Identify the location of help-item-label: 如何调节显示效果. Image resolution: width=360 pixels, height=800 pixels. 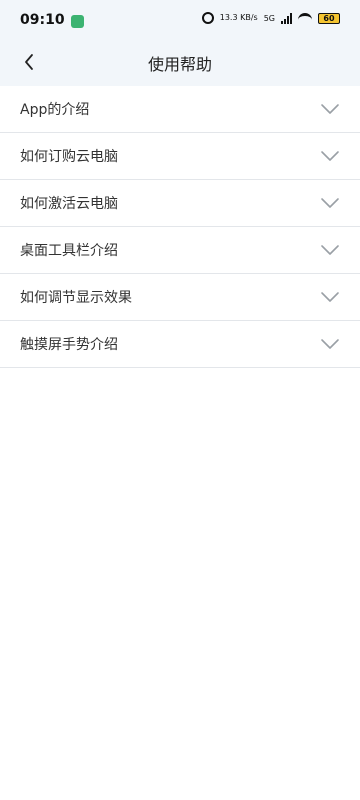
(76, 298).